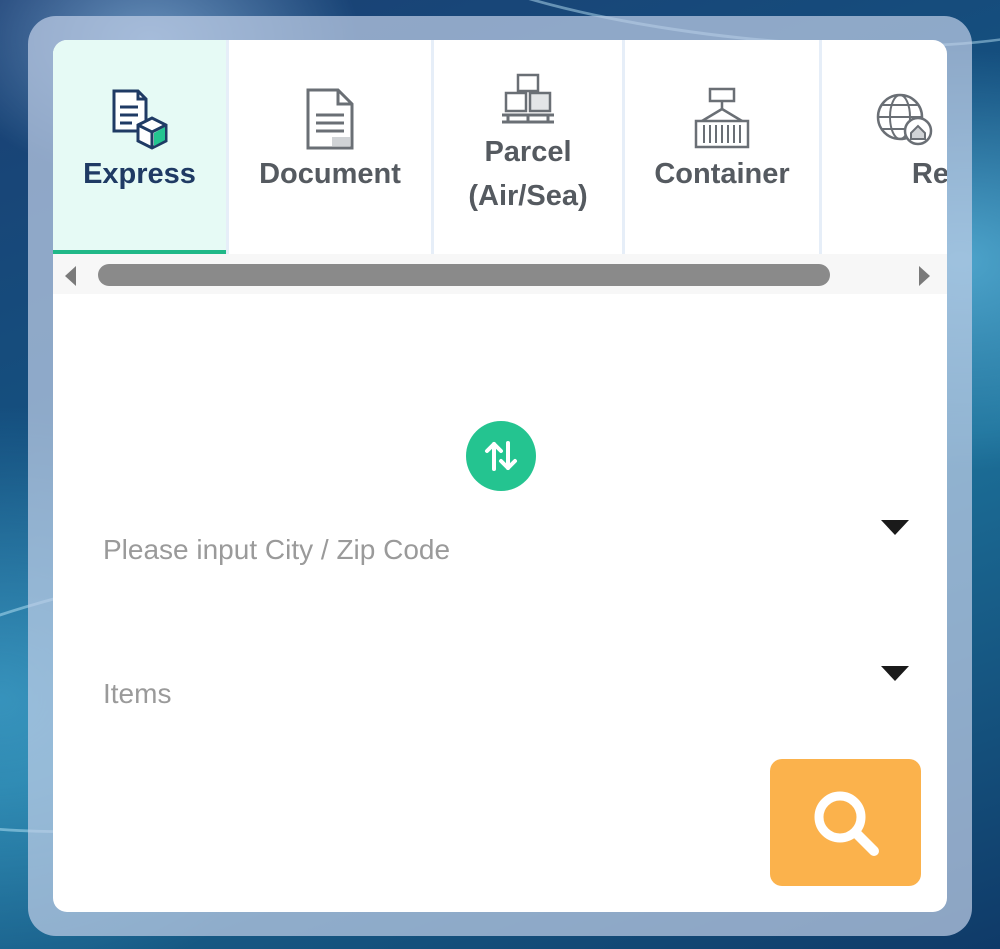 This screenshot has width=1000, height=949. What do you see at coordinates (139, 174) in the screenshot?
I see `tab-express-label: Express` at bounding box center [139, 174].